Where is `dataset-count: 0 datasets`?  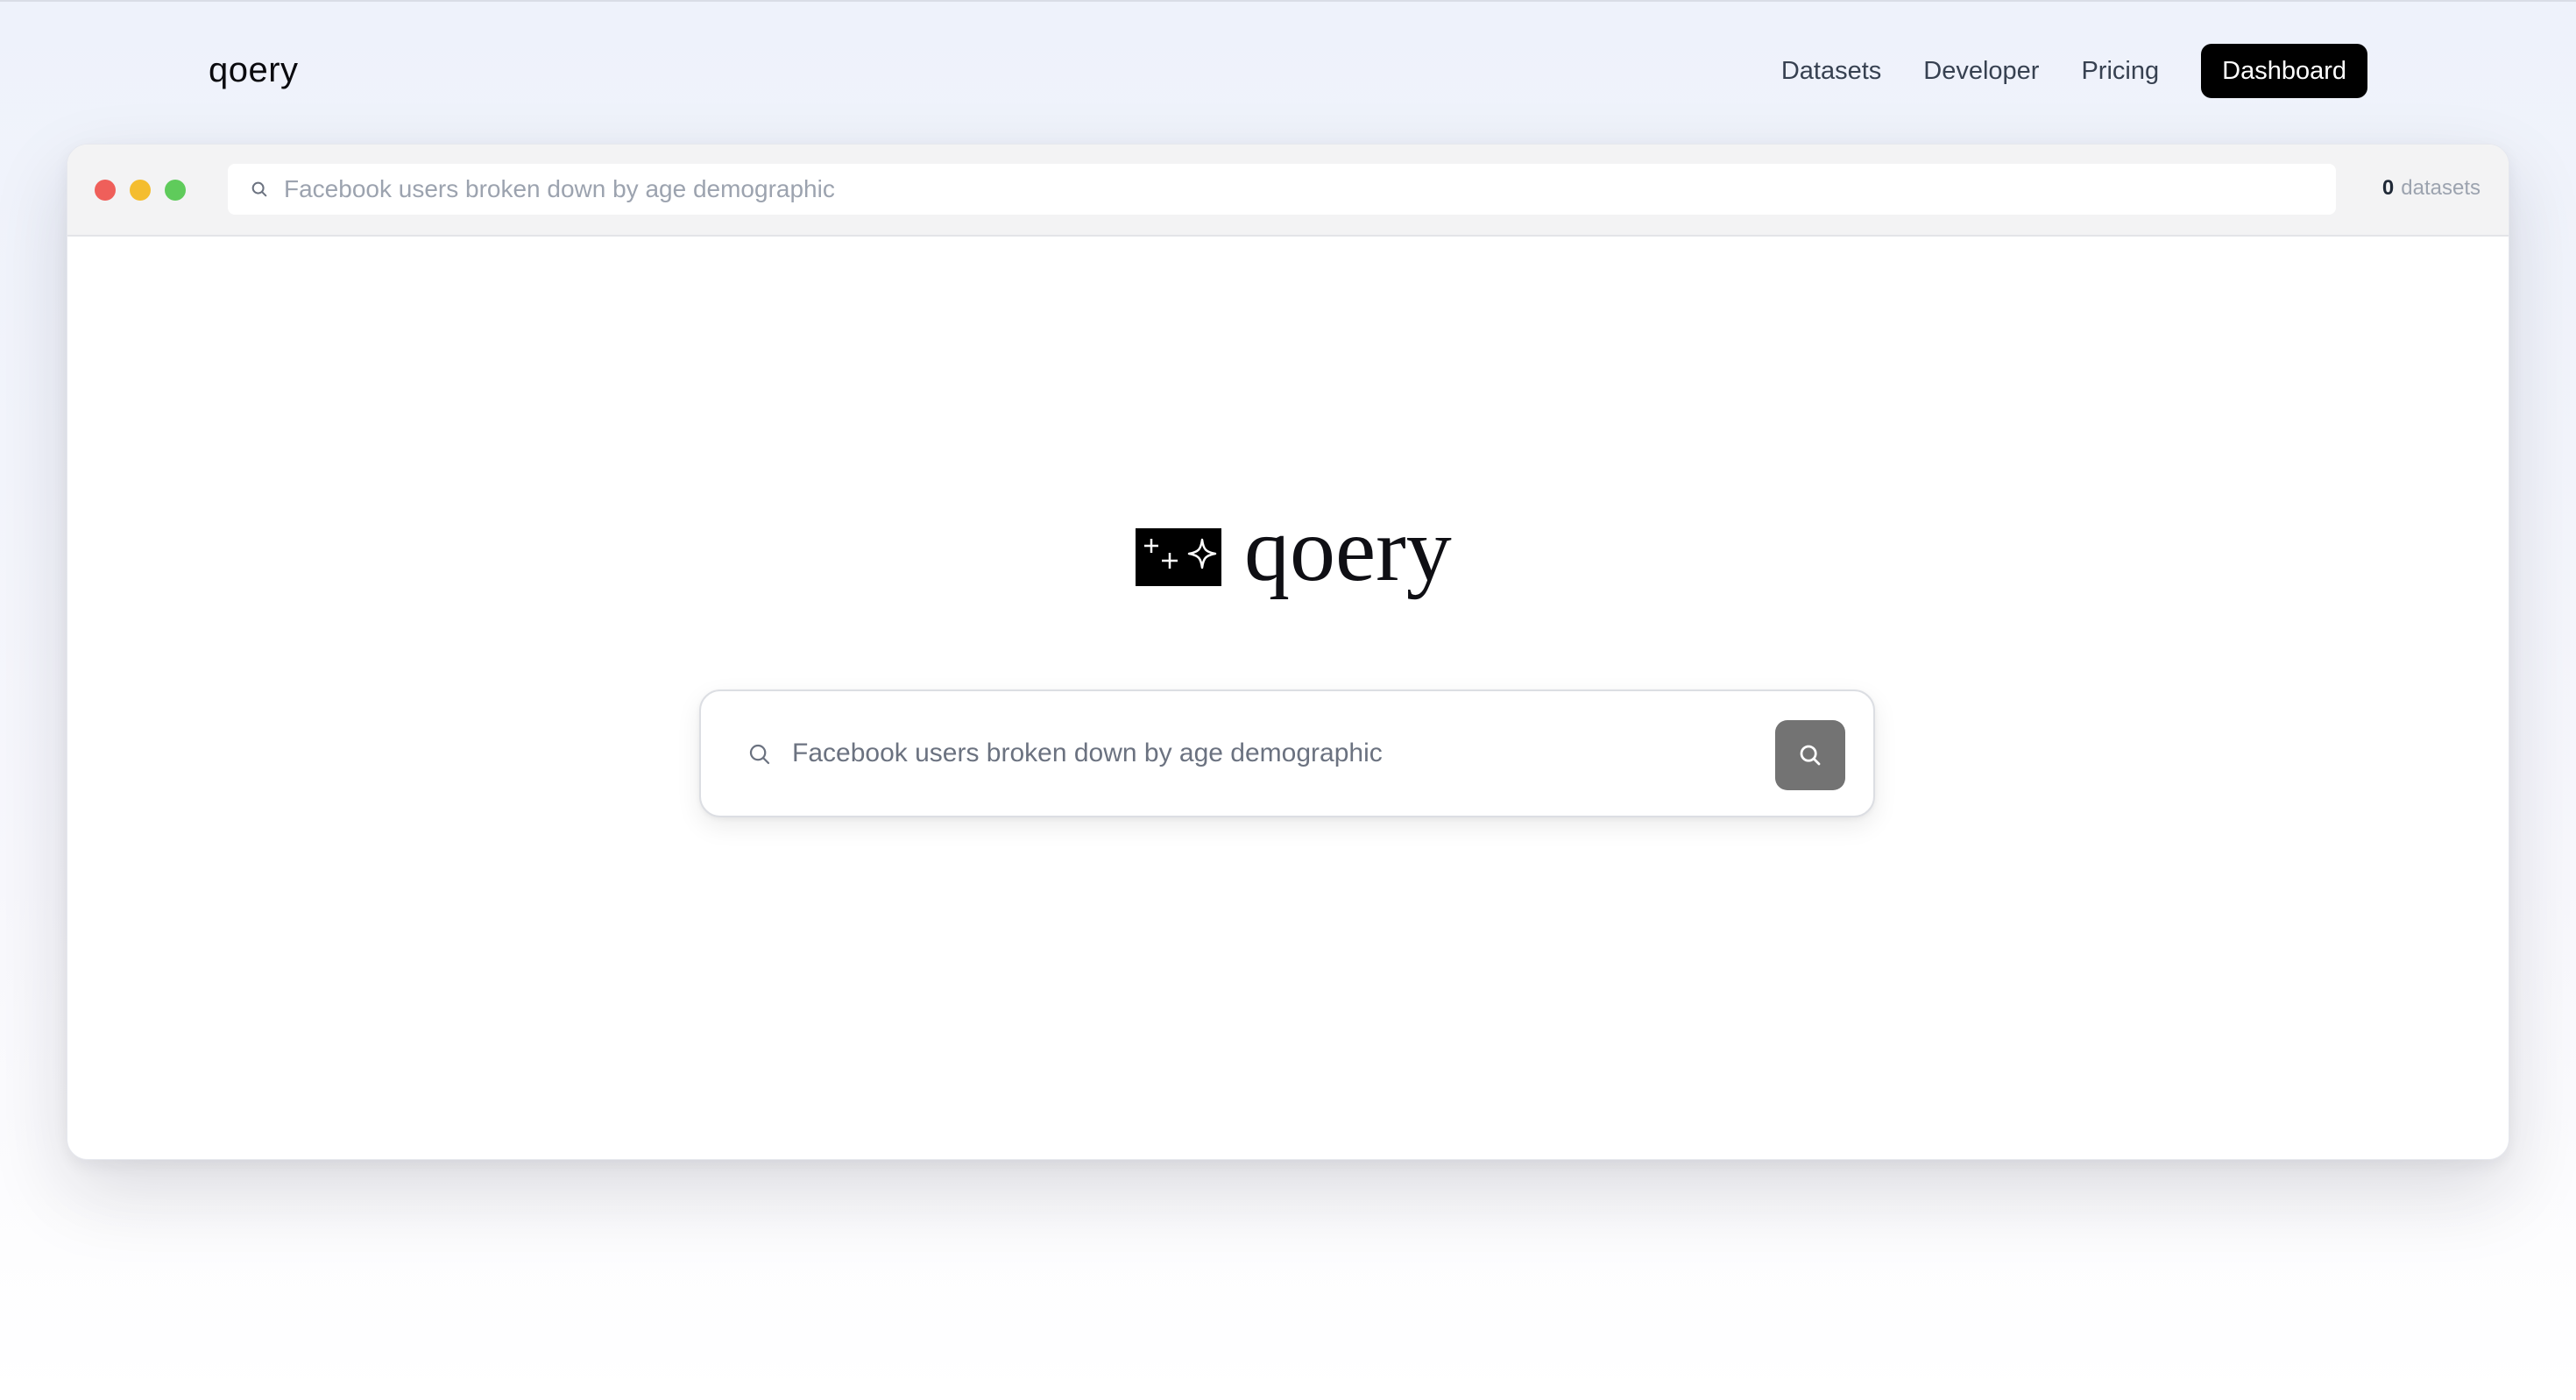 dataset-count: 0 datasets is located at coordinates (2431, 188).